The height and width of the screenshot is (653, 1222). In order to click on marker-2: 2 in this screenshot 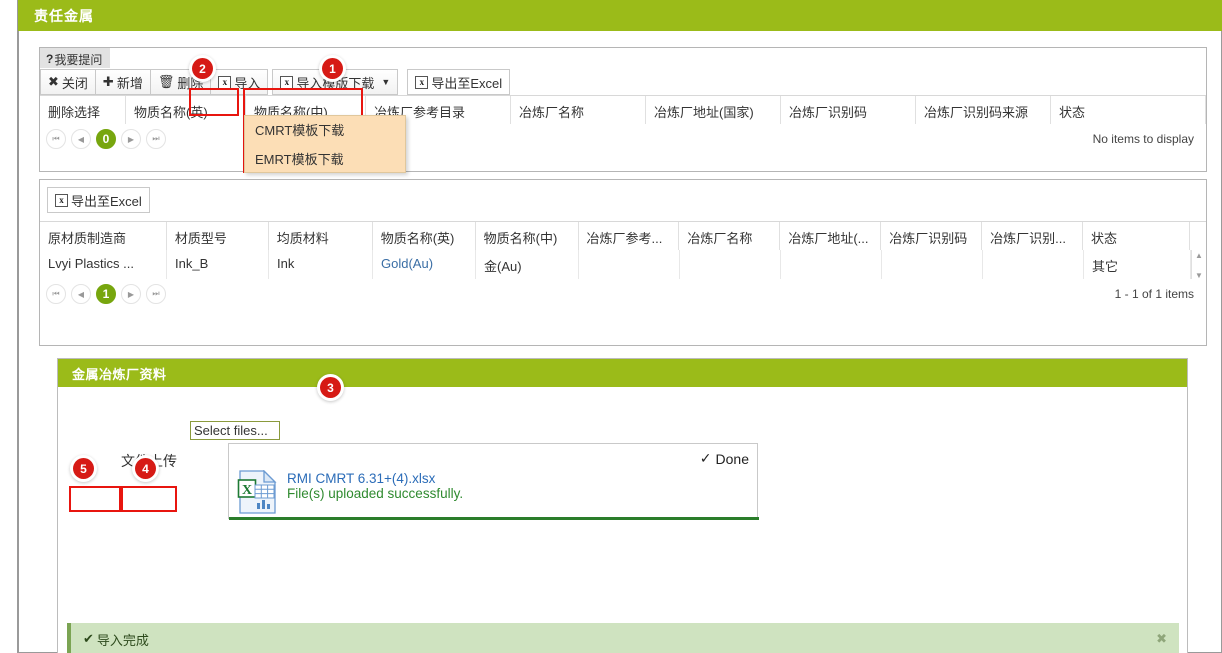, I will do `click(202, 68)`.